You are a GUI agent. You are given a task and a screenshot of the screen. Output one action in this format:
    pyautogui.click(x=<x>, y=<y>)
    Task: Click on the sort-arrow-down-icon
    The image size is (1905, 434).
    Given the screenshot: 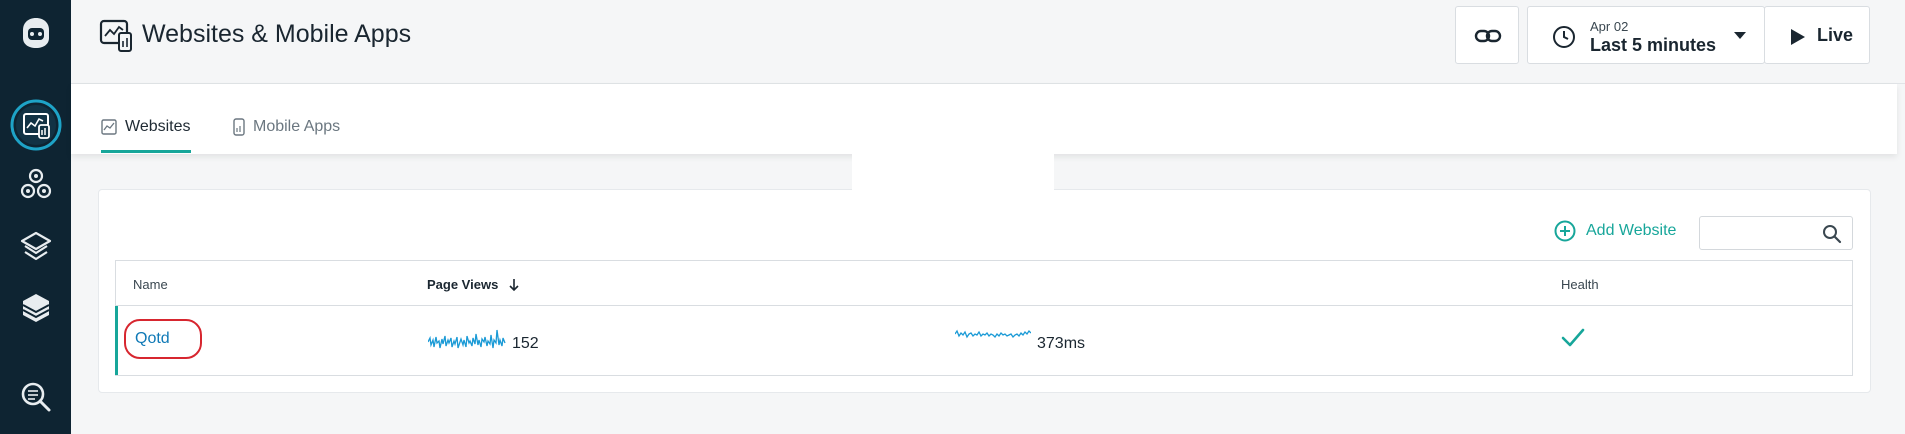 What is the action you would take?
    pyautogui.click(x=514, y=284)
    